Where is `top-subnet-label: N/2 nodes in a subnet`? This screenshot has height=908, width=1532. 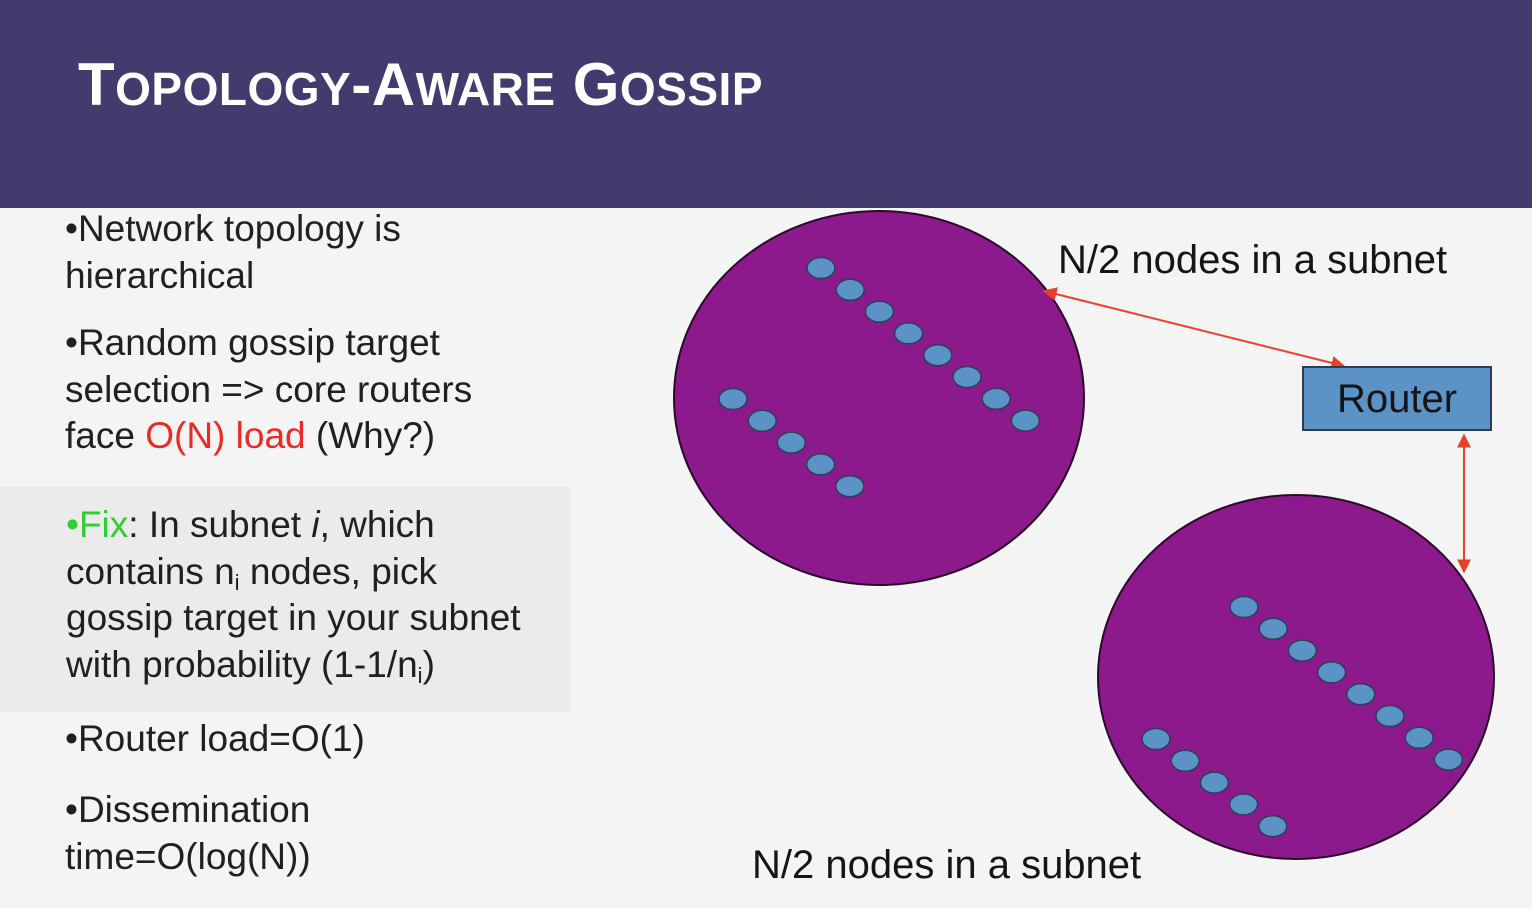 top-subnet-label: N/2 nodes in a subnet is located at coordinates (1253, 260).